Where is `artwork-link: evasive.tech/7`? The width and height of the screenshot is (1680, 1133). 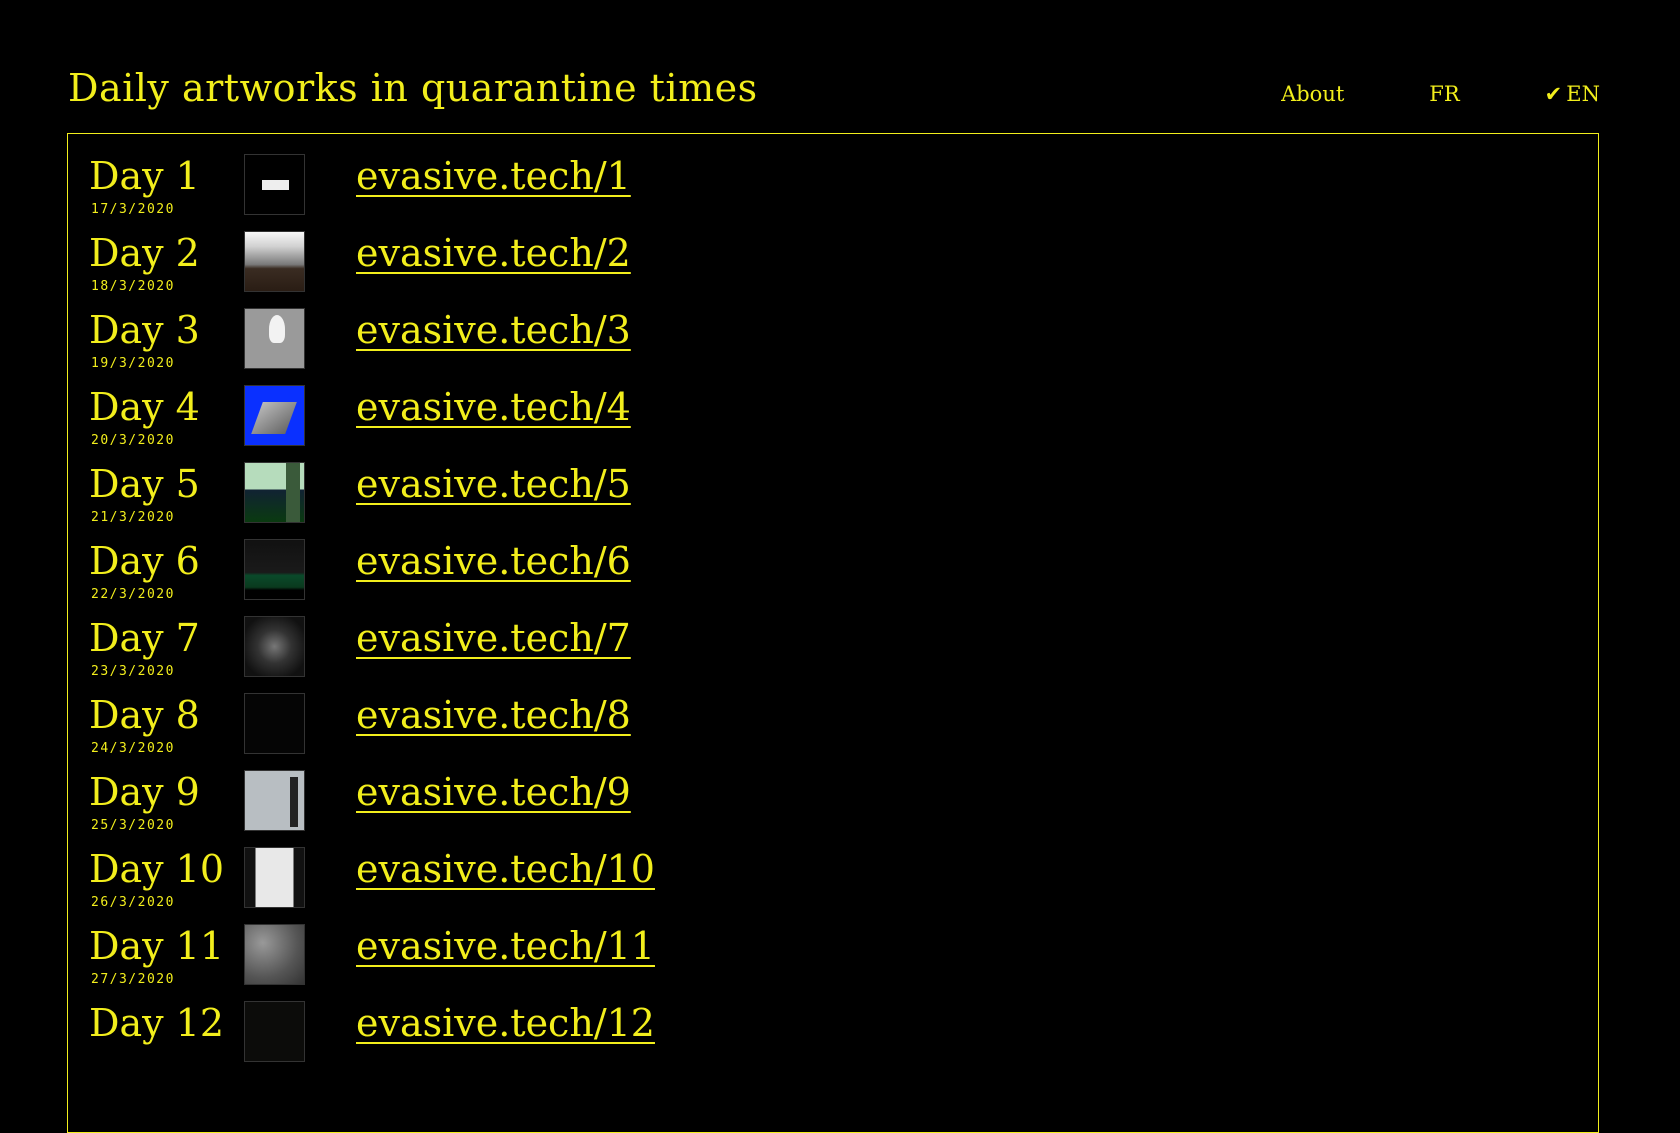 artwork-link: evasive.tech/7 is located at coordinates (493, 638).